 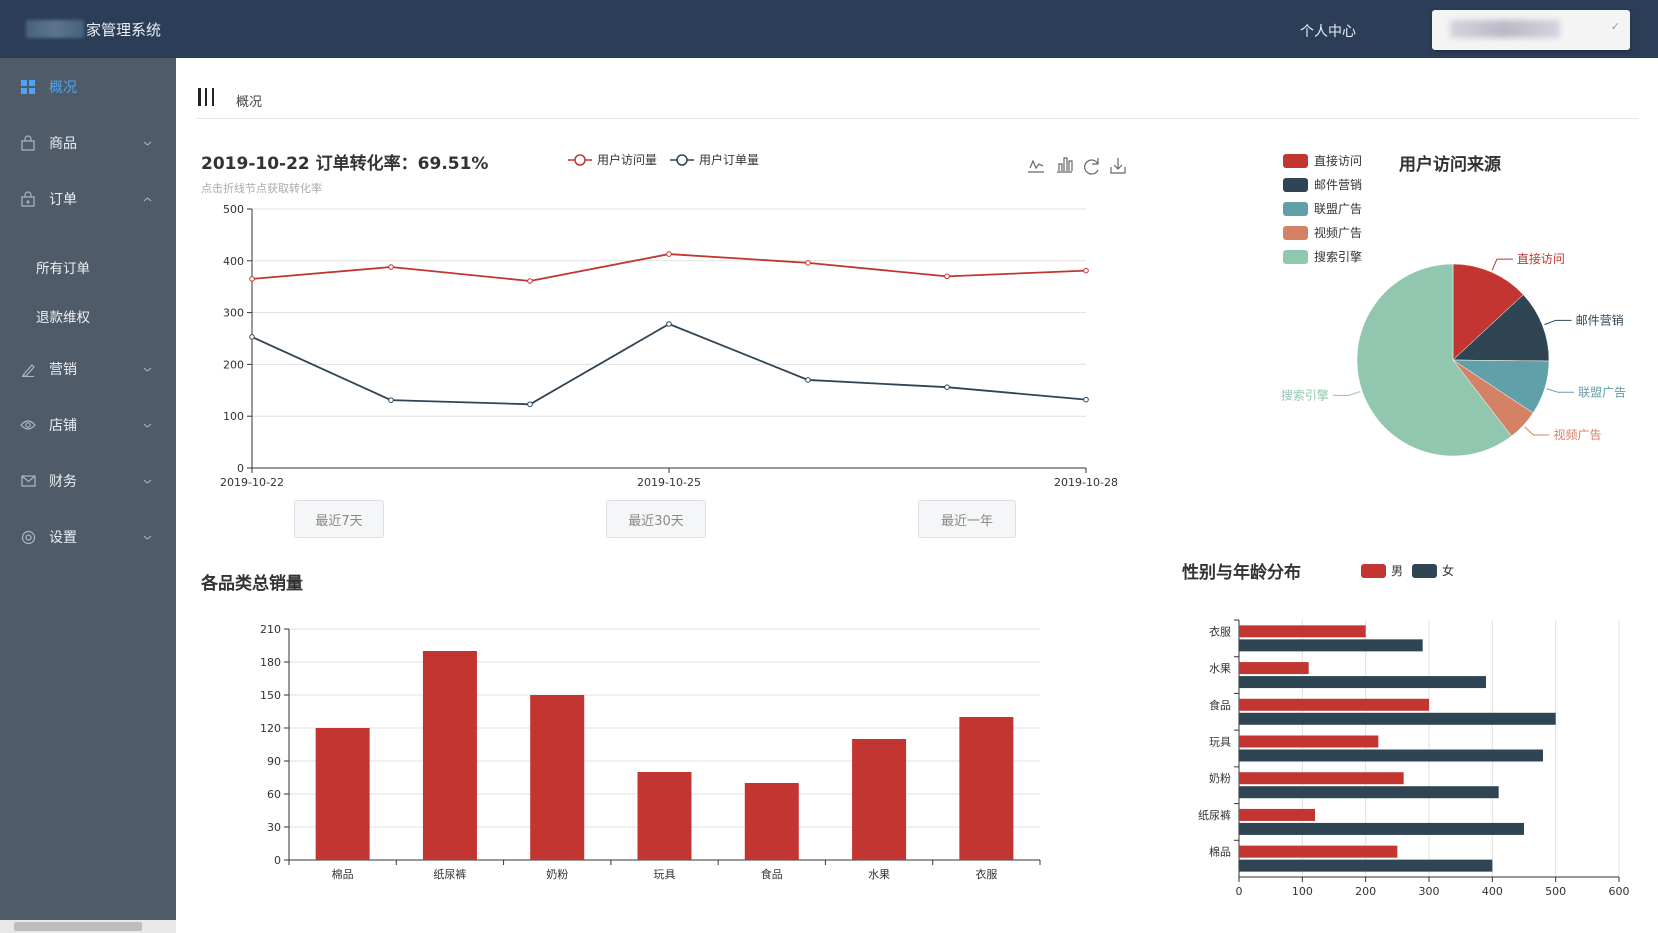 What do you see at coordinates (1448, 570) in the screenshot?
I see `legend-label: 女` at bounding box center [1448, 570].